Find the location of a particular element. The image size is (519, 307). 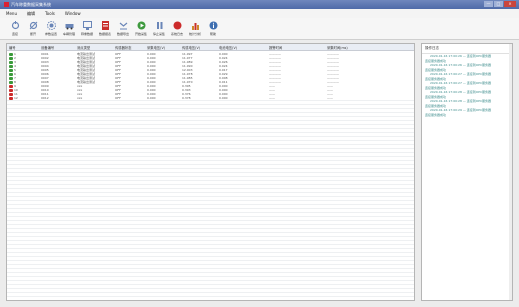

window-controls: — □ × is located at coordinates (500, 4).